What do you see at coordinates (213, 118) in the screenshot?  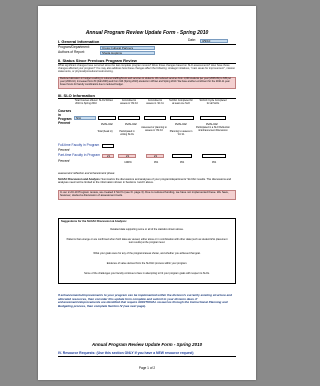 I see `sloac-all-field` at bounding box center [213, 118].